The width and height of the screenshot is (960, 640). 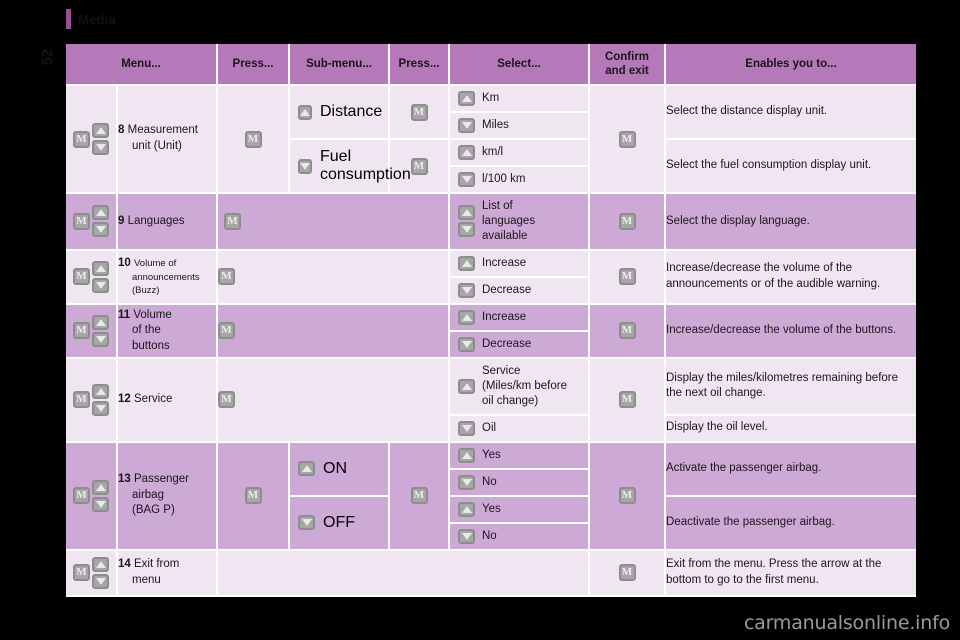 I want to click on row-11-name-line-1: Volume, so click(x=152, y=314).